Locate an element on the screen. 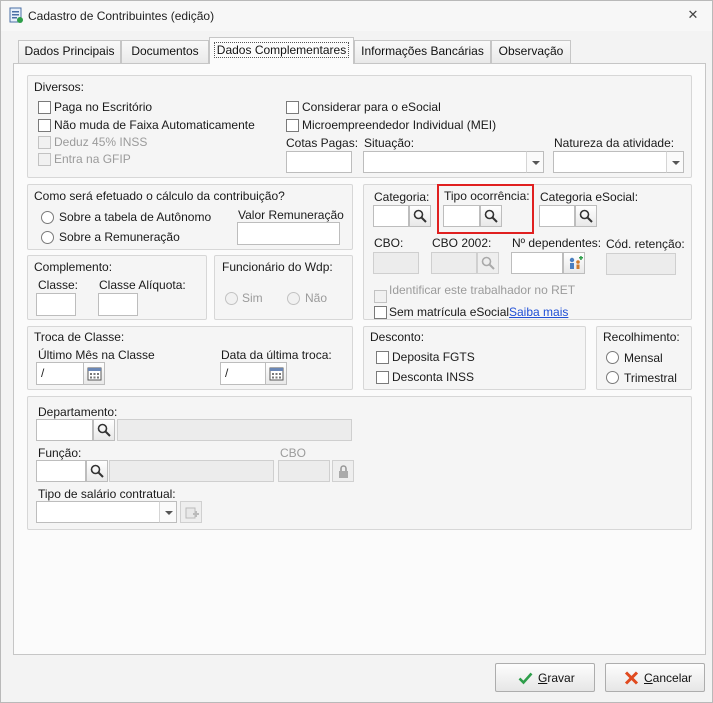 This screenshot has width=713, height=703. classe-input is located at coordinates (56, 304).